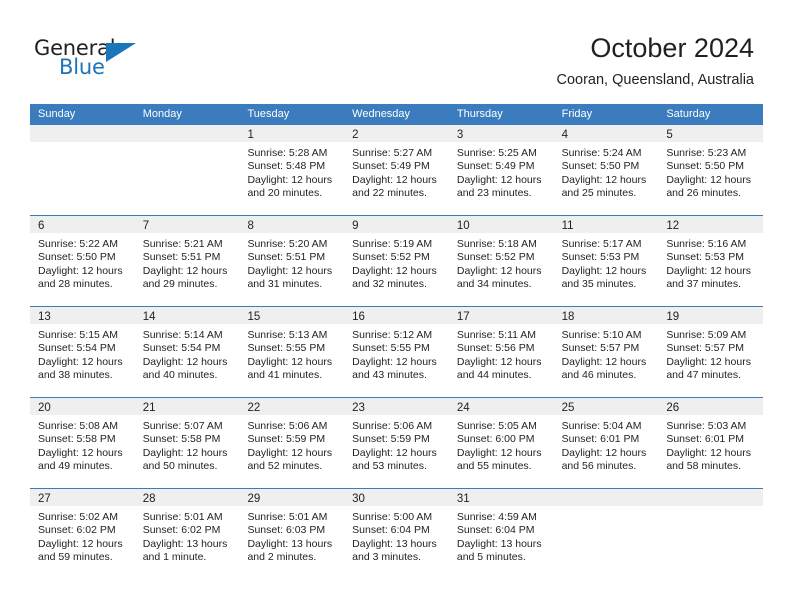 Image resolution: width=792 pixels, height=612 pixels. Describe the element at coordinates (358, 408) in the screenshot. I see `day-number: 23` at that location.